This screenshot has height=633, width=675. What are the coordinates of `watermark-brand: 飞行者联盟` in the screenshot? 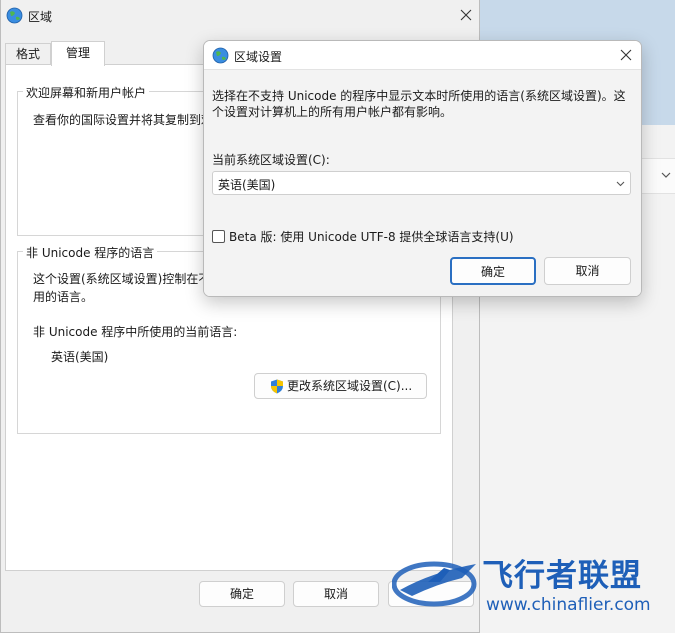 It's located at (562, 576).